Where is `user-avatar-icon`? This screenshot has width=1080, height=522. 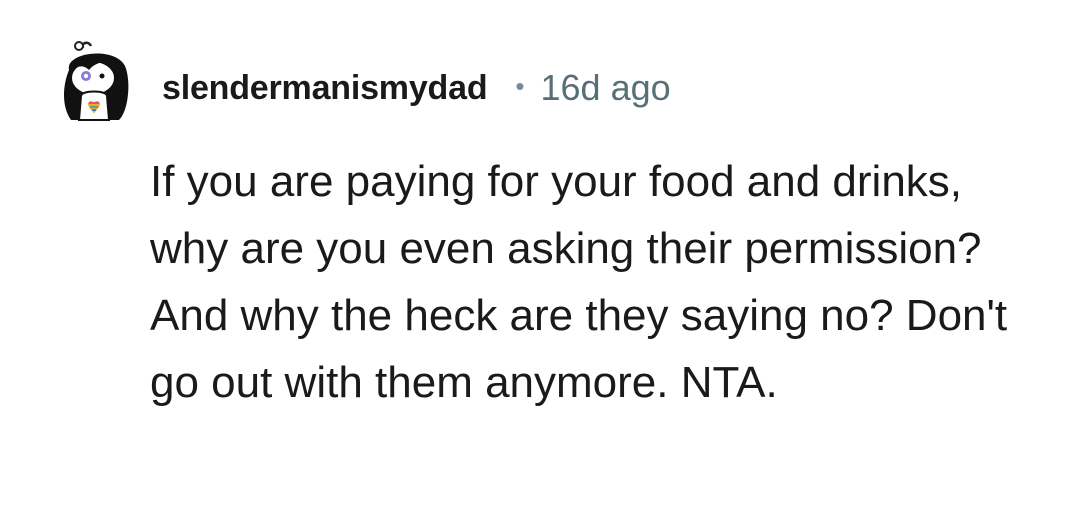 user-avatar-icon is located at coordinates (95, 83).